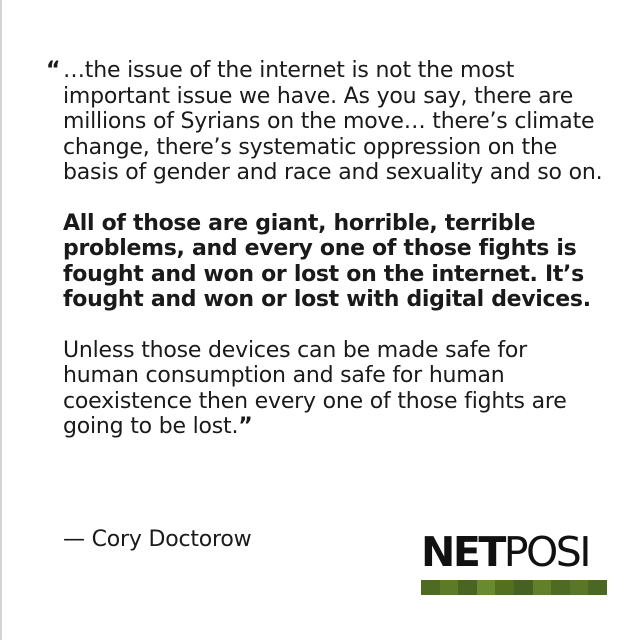  Describe the element at coordinates (157, 539) in the screenshot. I see `quote-attribution: — Cory Doctorow` at that location.